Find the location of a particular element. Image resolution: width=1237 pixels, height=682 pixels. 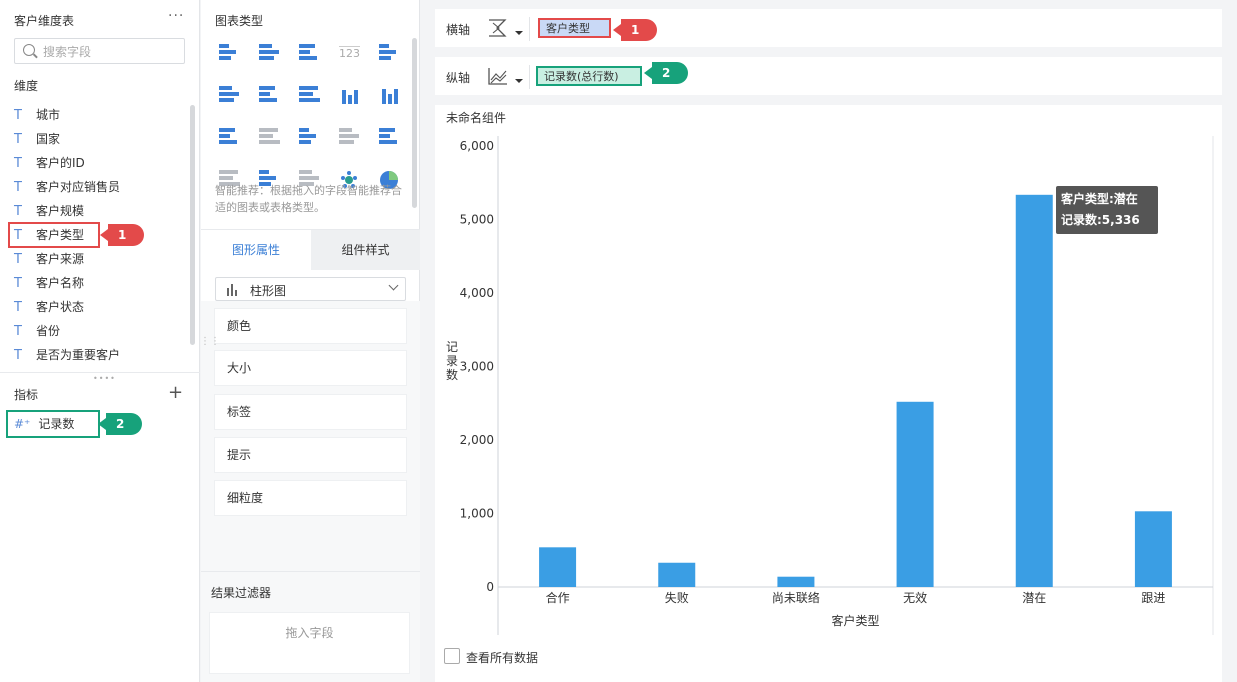

annotation-badge-1b: 1 is located at coordinates (635, 30).